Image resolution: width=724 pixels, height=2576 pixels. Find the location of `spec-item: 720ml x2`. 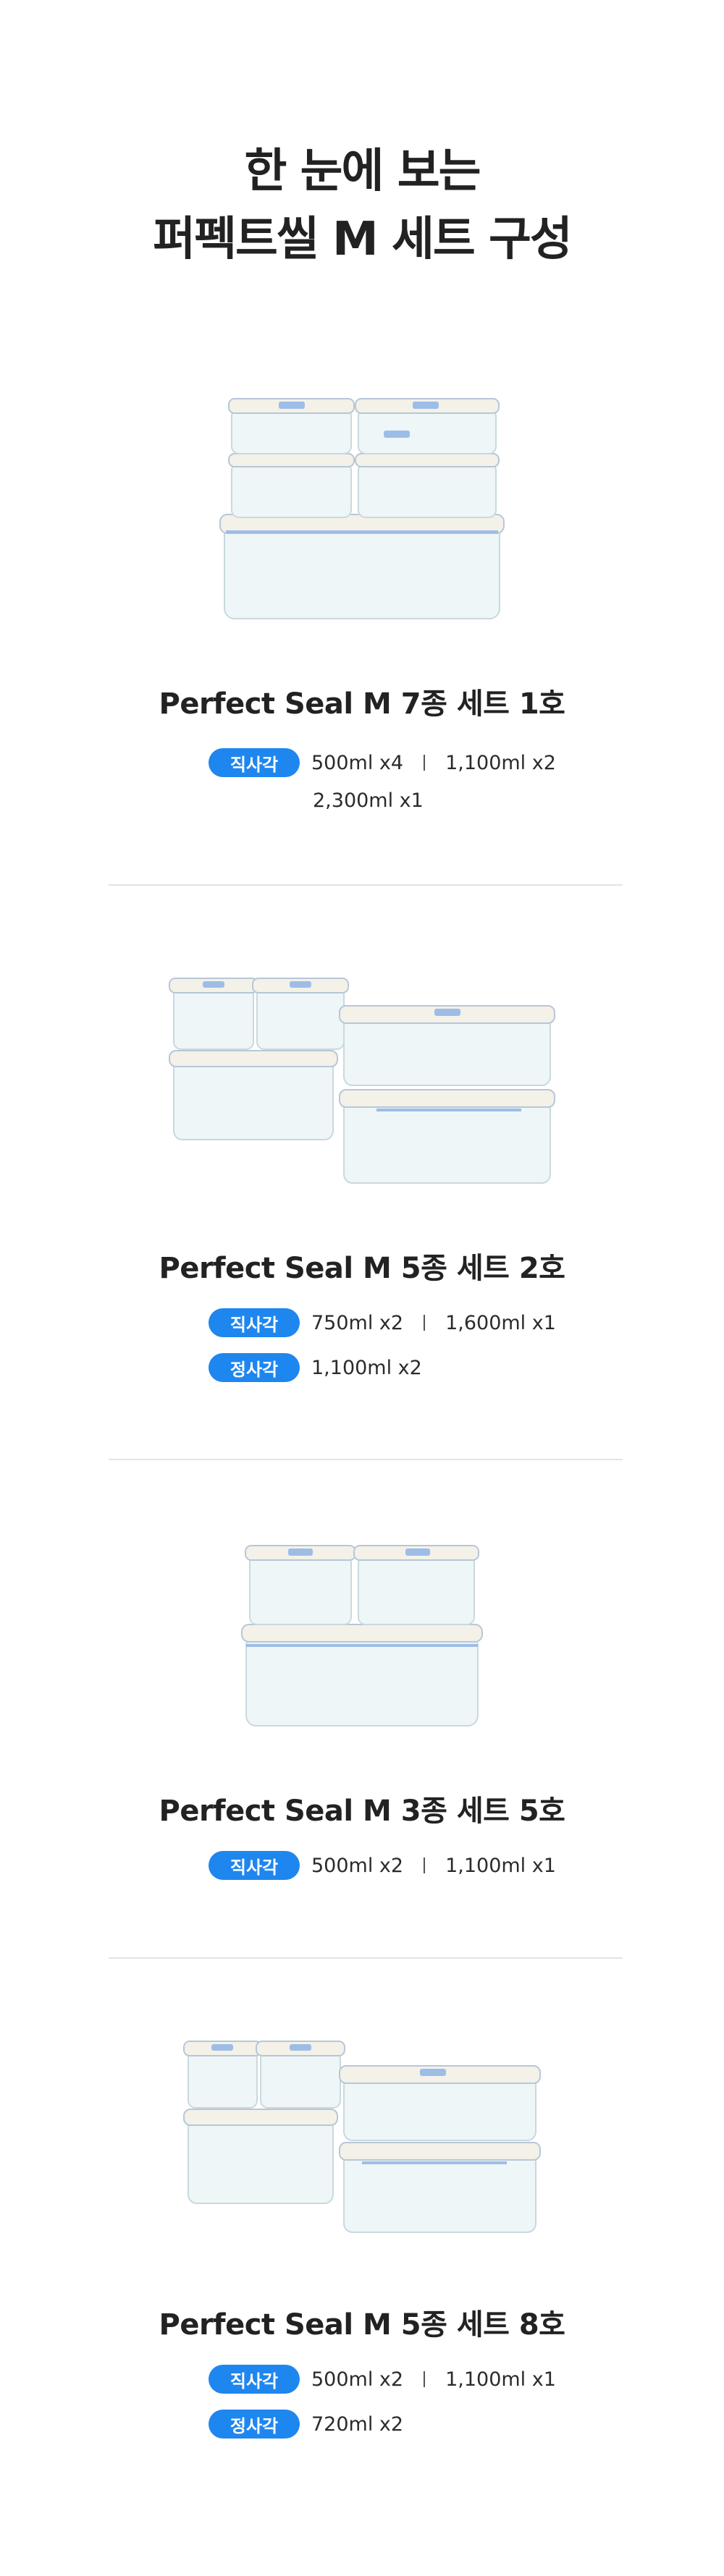

spec-item: 720ml x2 is located at coordinates (357, 2424).